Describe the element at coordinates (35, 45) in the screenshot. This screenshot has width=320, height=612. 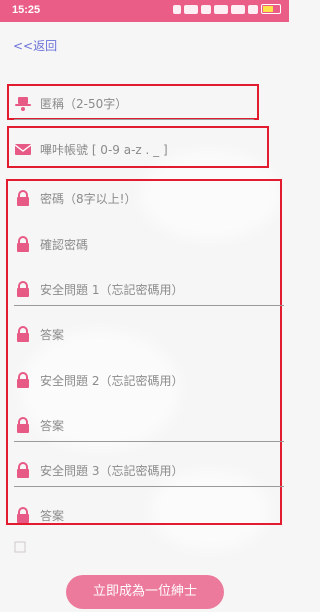
I see `back-link: <<返回` at that location.